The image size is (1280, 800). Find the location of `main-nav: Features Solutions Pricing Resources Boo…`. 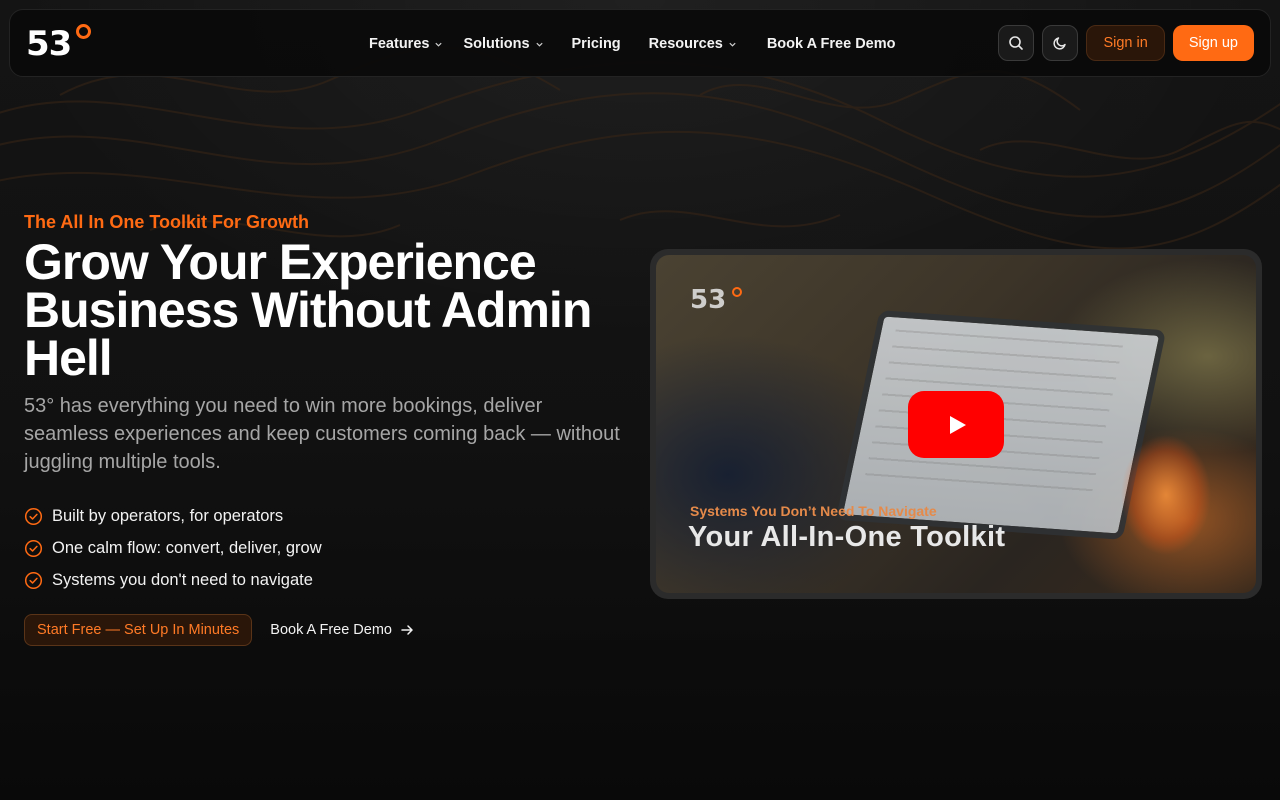

main-nav: Features Solutions Pricing Resources Boo… is located at coordinates (646, 44).